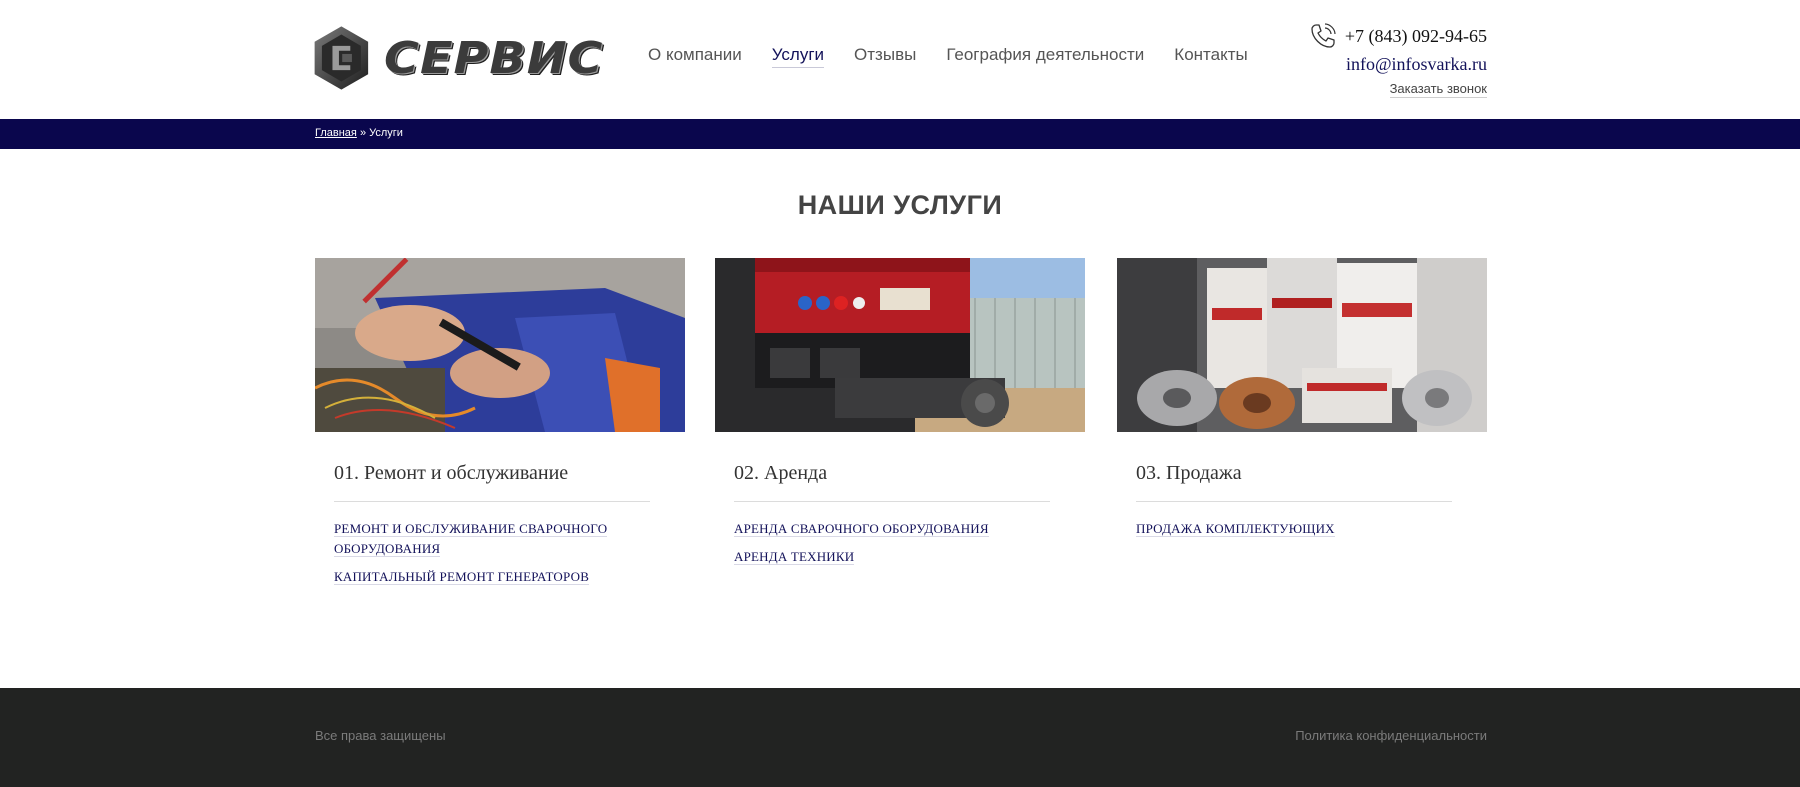  What do you see at coordinates (900, 134) in the screenshot?
I see `breadcrumb-bar: Главная » Услуги` at bounding box center [900, 134].